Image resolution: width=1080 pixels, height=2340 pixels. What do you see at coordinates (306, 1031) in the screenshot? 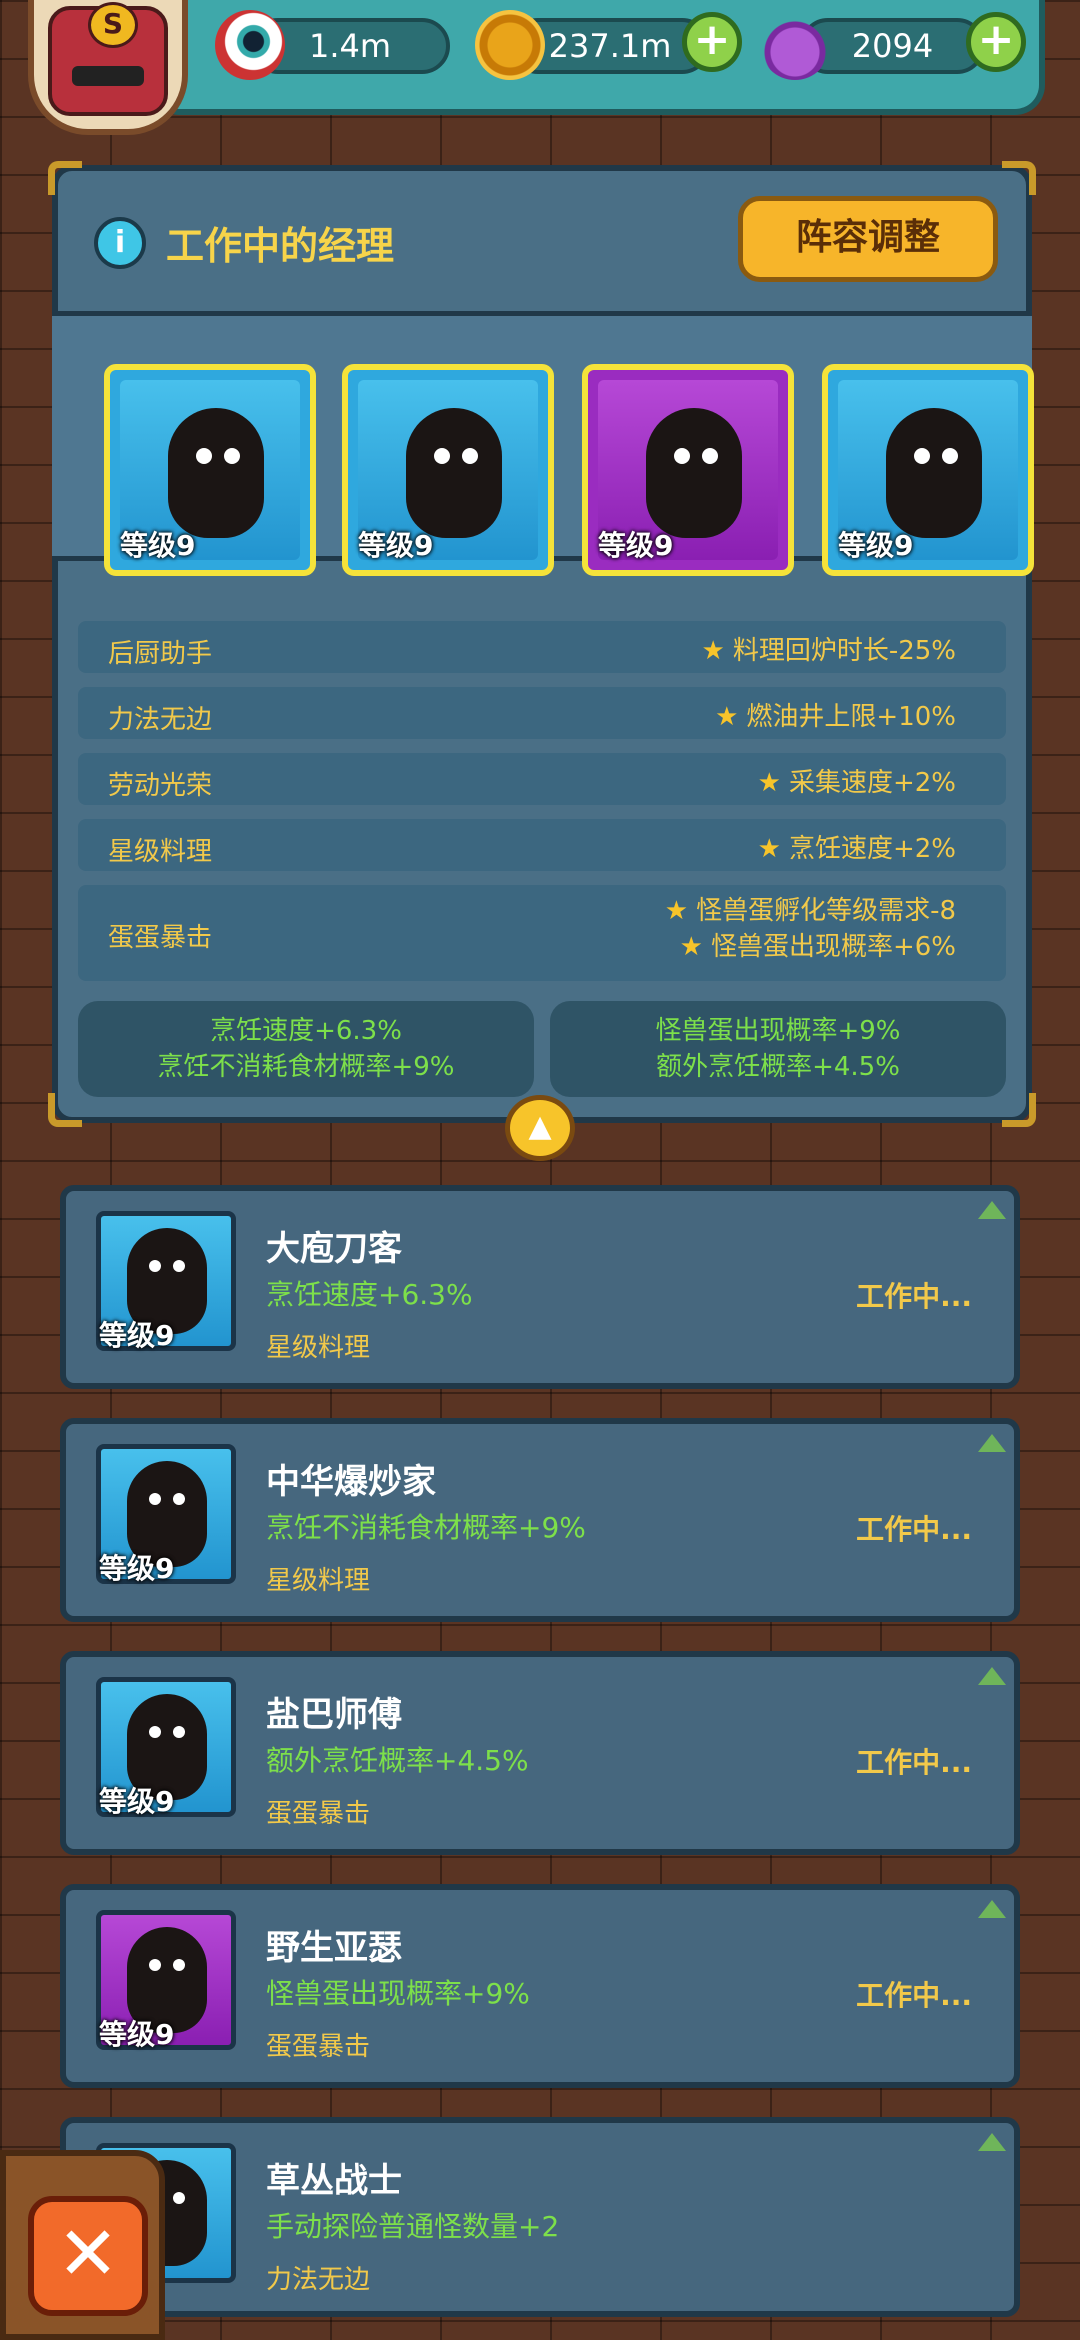
I see `summary-line: 烹饪速度+6.3%` at bounding box center [306, 1031].